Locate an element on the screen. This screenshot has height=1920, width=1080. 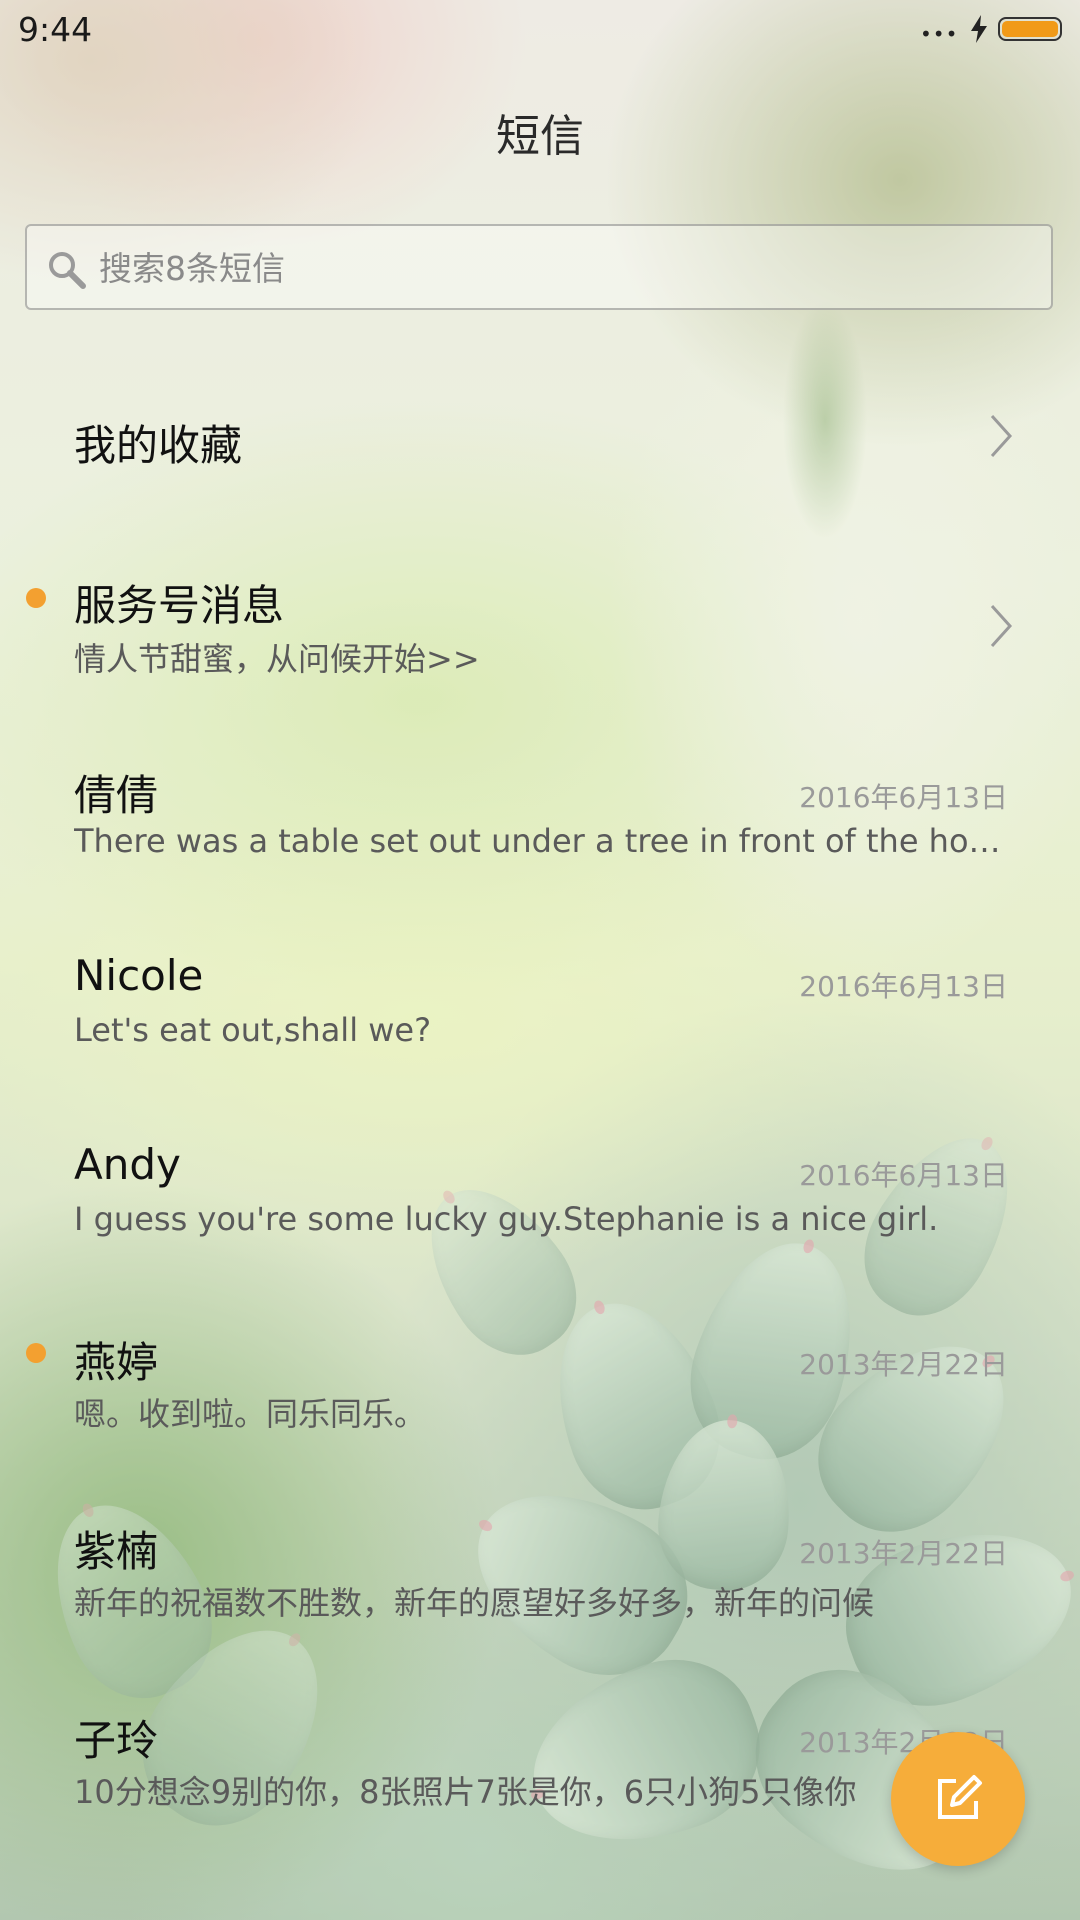
status-bar: 9:44 ••• is located at coordinates (540, 30).